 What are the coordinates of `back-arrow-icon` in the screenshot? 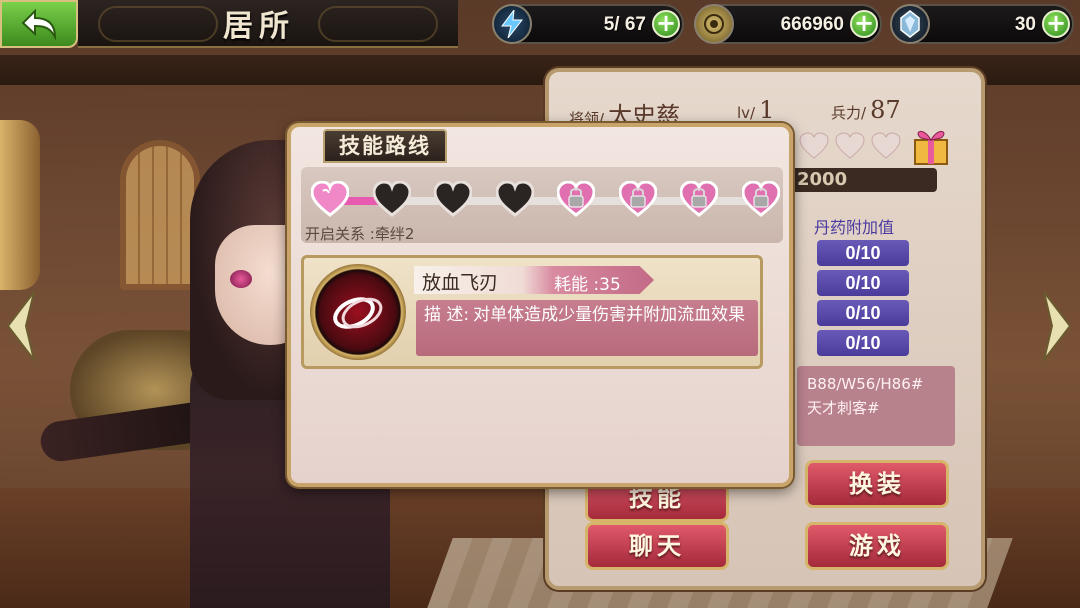 It's located at (39, 24).